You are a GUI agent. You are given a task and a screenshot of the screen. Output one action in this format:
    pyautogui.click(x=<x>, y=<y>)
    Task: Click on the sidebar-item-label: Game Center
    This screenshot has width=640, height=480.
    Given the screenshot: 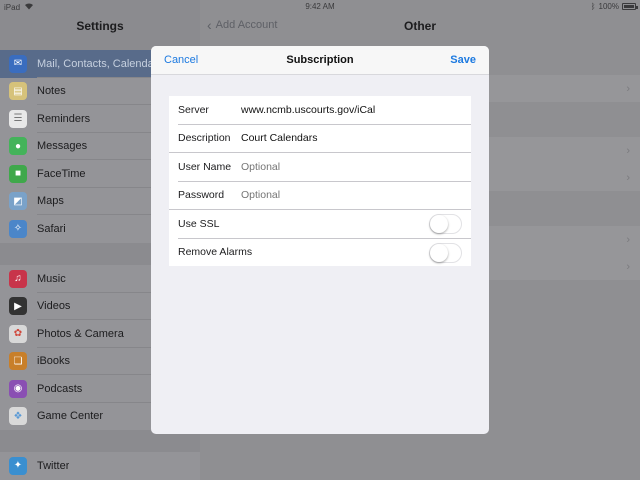 What is the action you would take?
    pyautogui.click(x=70, y=416)
    